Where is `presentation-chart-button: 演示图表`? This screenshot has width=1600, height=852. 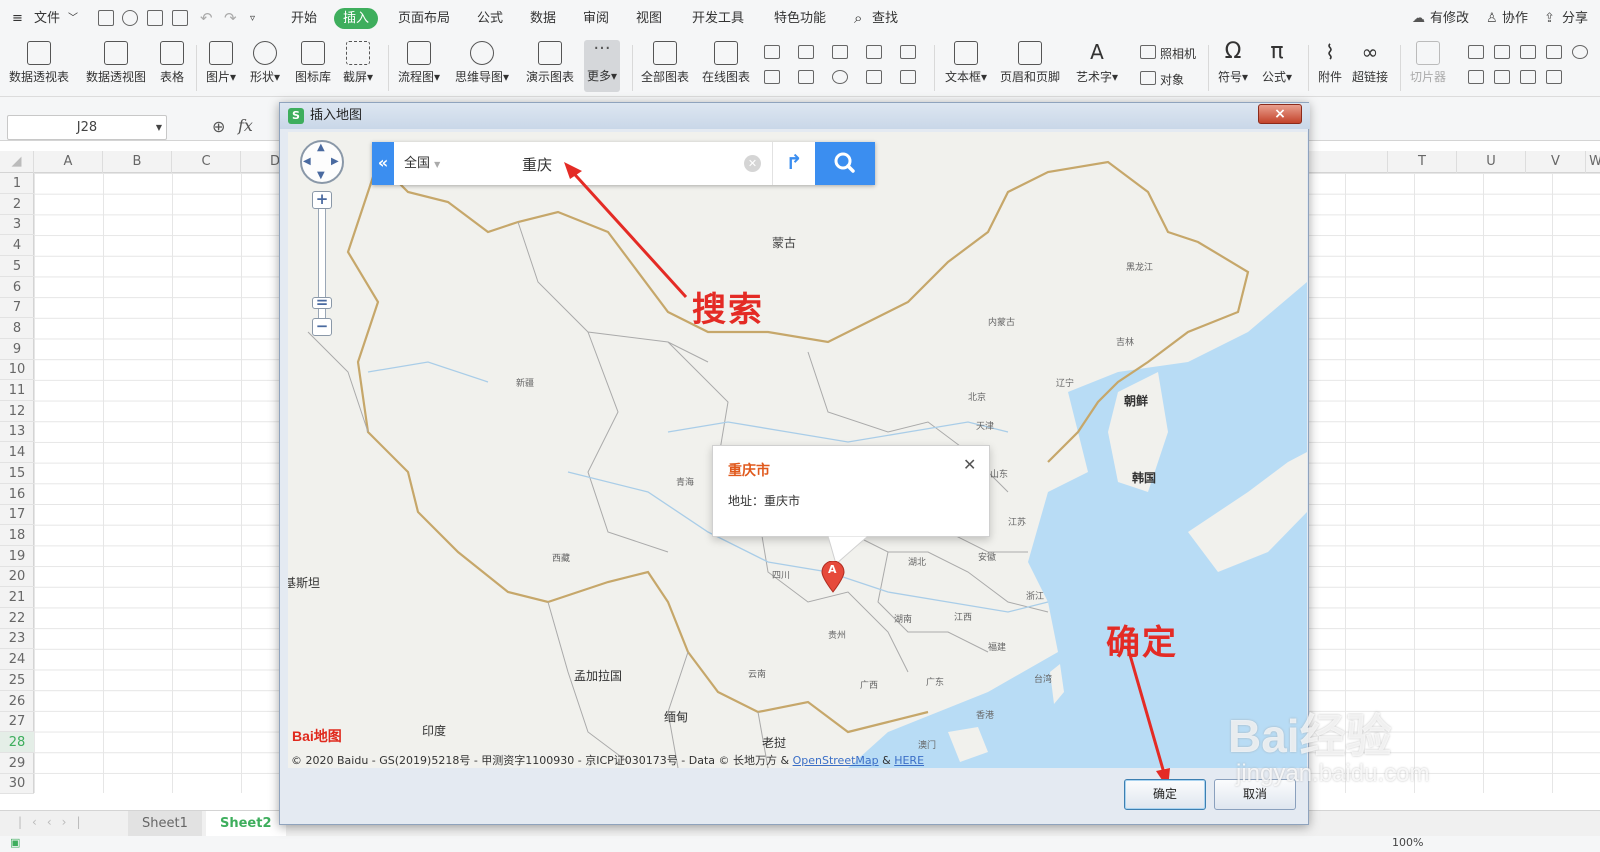
presentation-chart-button: 演示图表 is located at coordinates (550, 63).